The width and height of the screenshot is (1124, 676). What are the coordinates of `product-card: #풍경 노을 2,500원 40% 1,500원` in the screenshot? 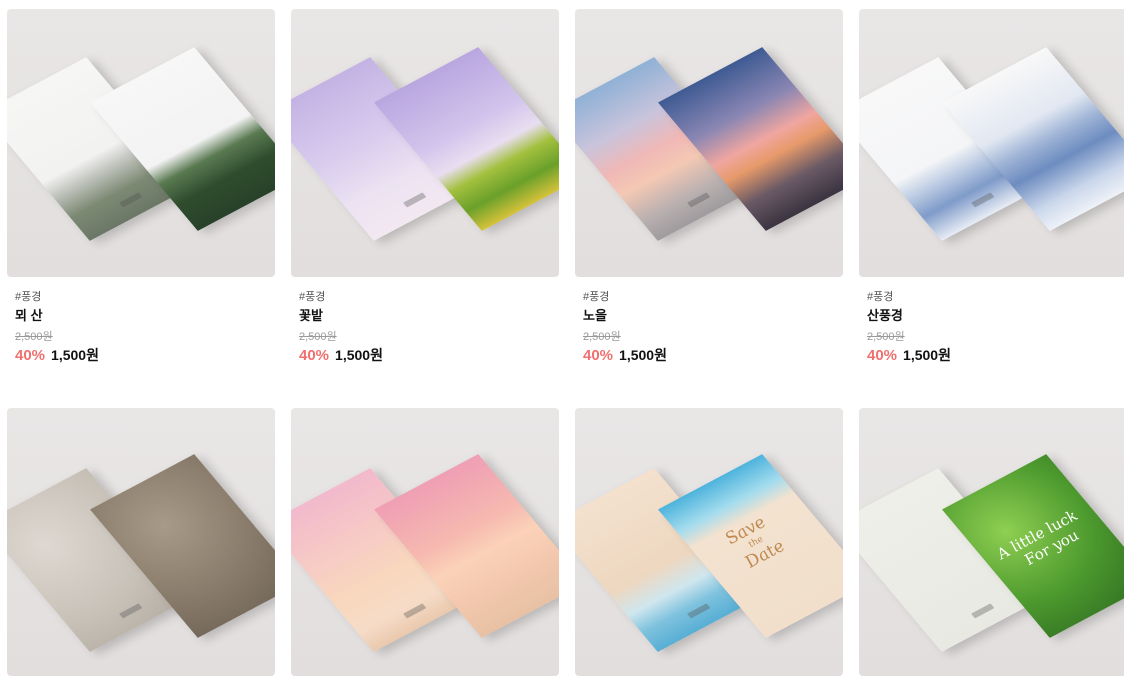 It's located at (709, 187).